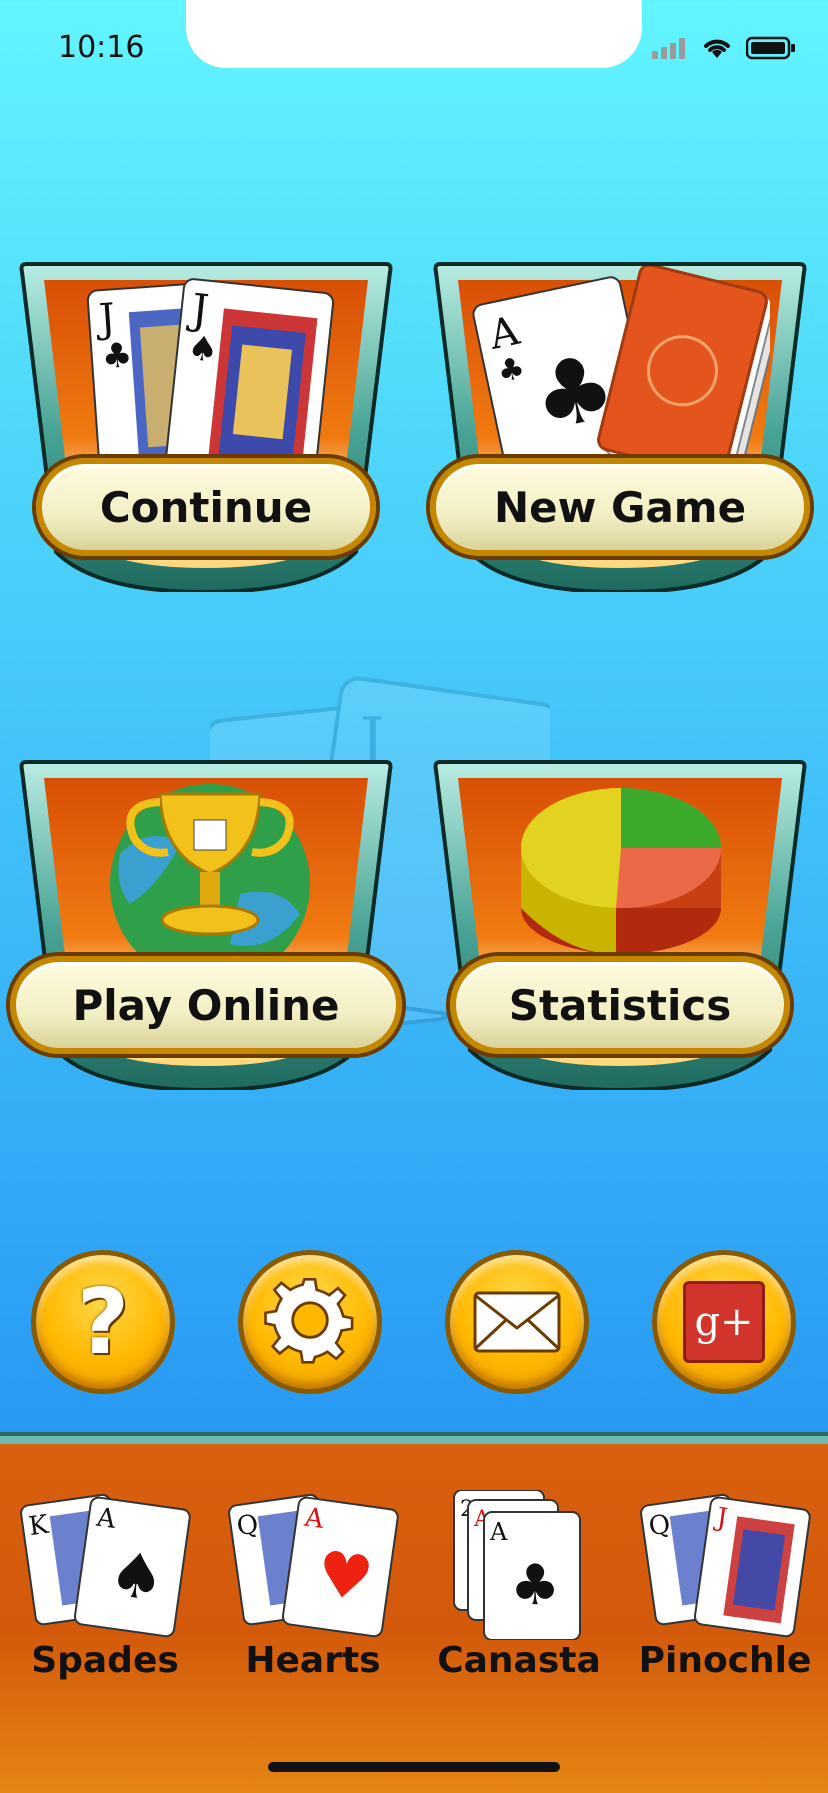 This screenshot has width=828, height=1793. Describe the element at coordinates (725, 1660) in the screenshot. I see `game-label-pinochle: Pinochle` at that location.